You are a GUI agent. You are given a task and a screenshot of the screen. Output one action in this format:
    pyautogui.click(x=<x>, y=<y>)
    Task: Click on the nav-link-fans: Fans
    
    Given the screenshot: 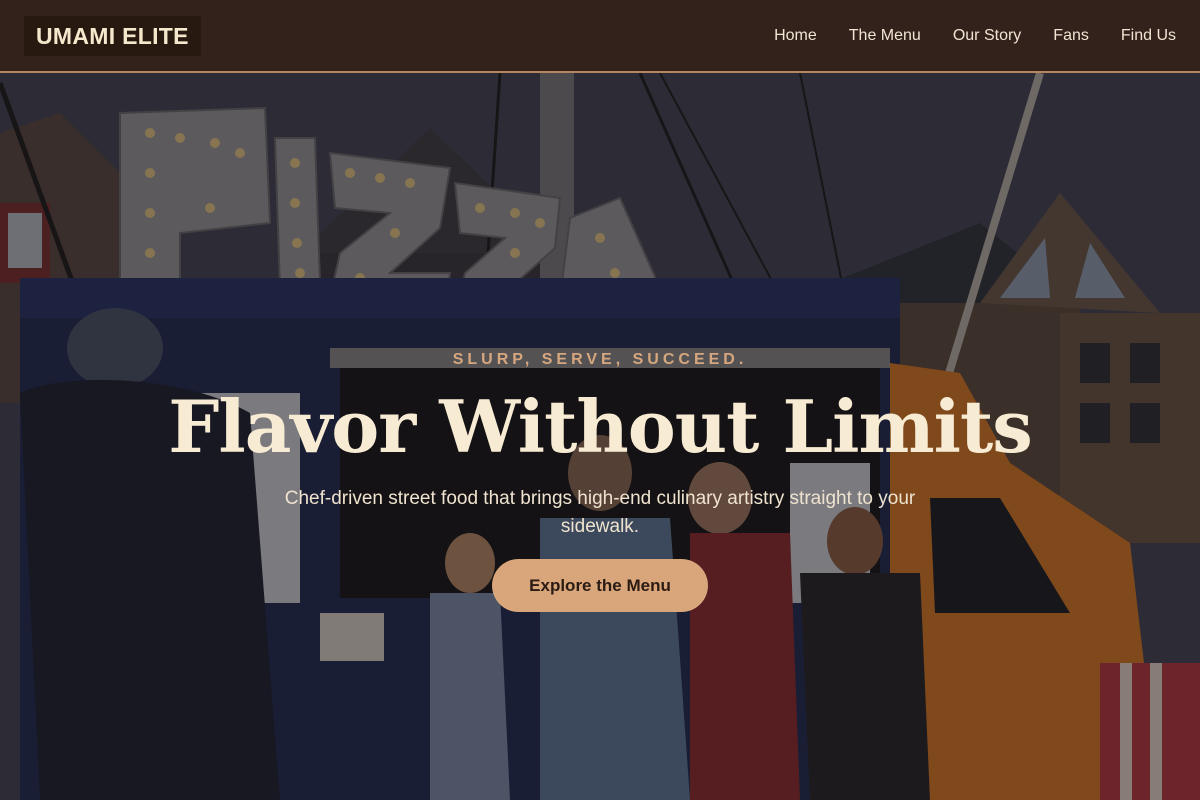 What is the action you would take?
    pyautogui.click(x=1071, y=36)
    